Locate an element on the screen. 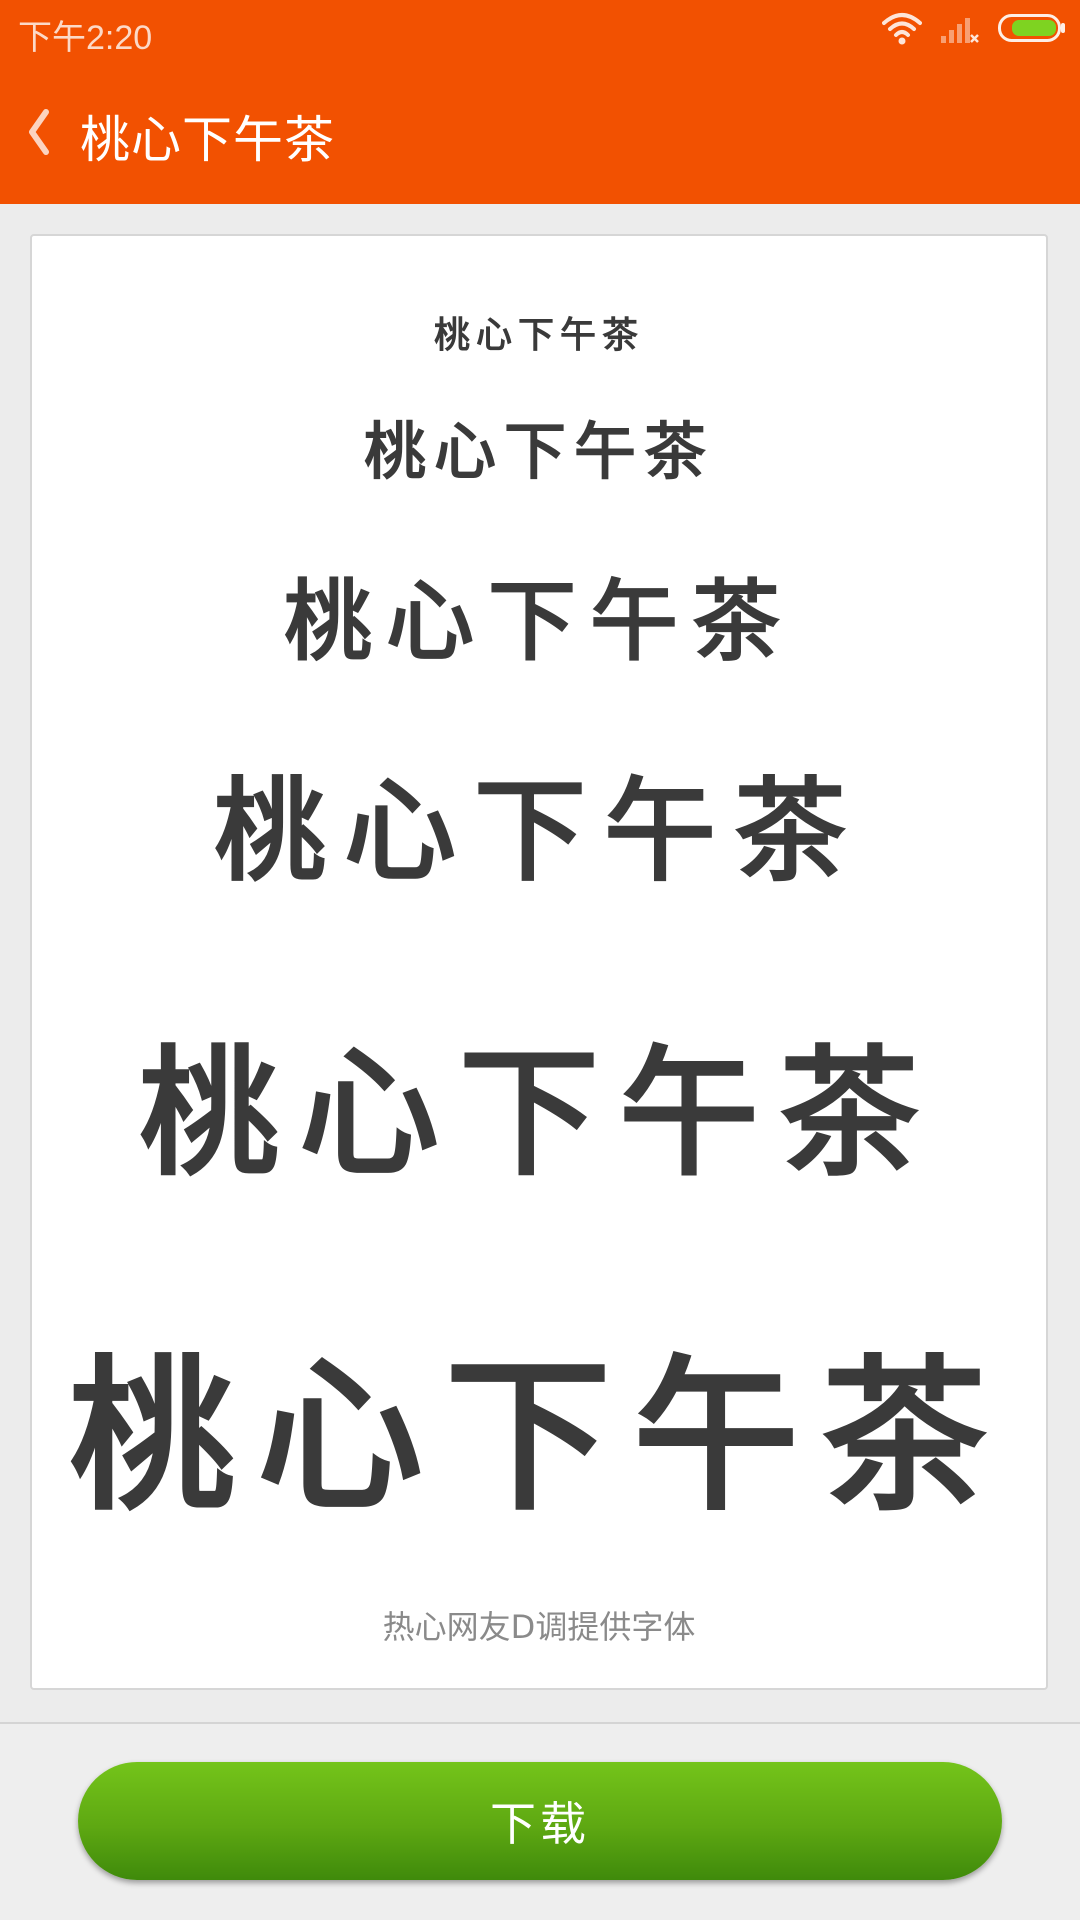 The width and height of the screenshot is (1080, 1920). top-bar: 下午2:20 桃心下午茶 is located at coordinates (540, 102).